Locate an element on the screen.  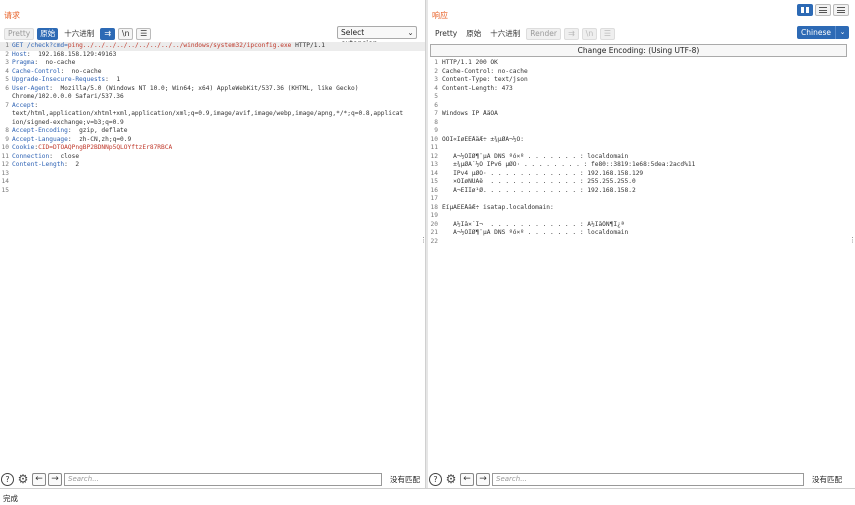
line-number: 4 is located at coordinates (436, 88).